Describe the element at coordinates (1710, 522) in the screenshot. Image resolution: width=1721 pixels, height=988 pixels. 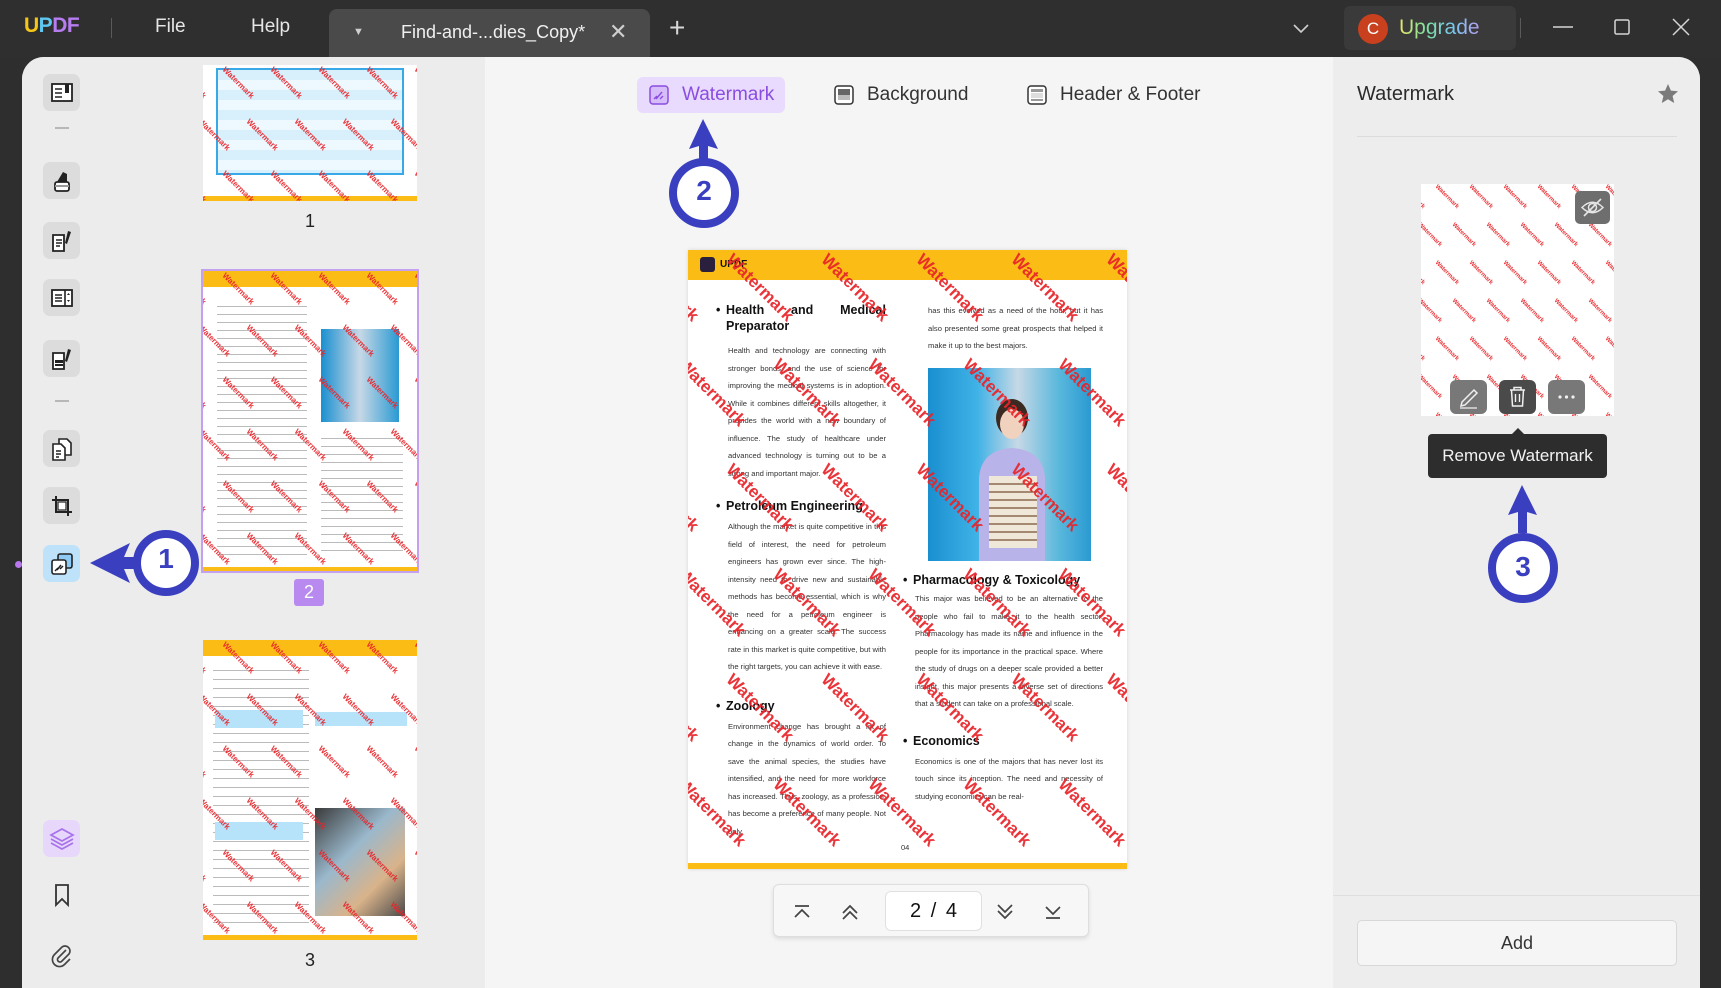
I see `window-edge` at that location.